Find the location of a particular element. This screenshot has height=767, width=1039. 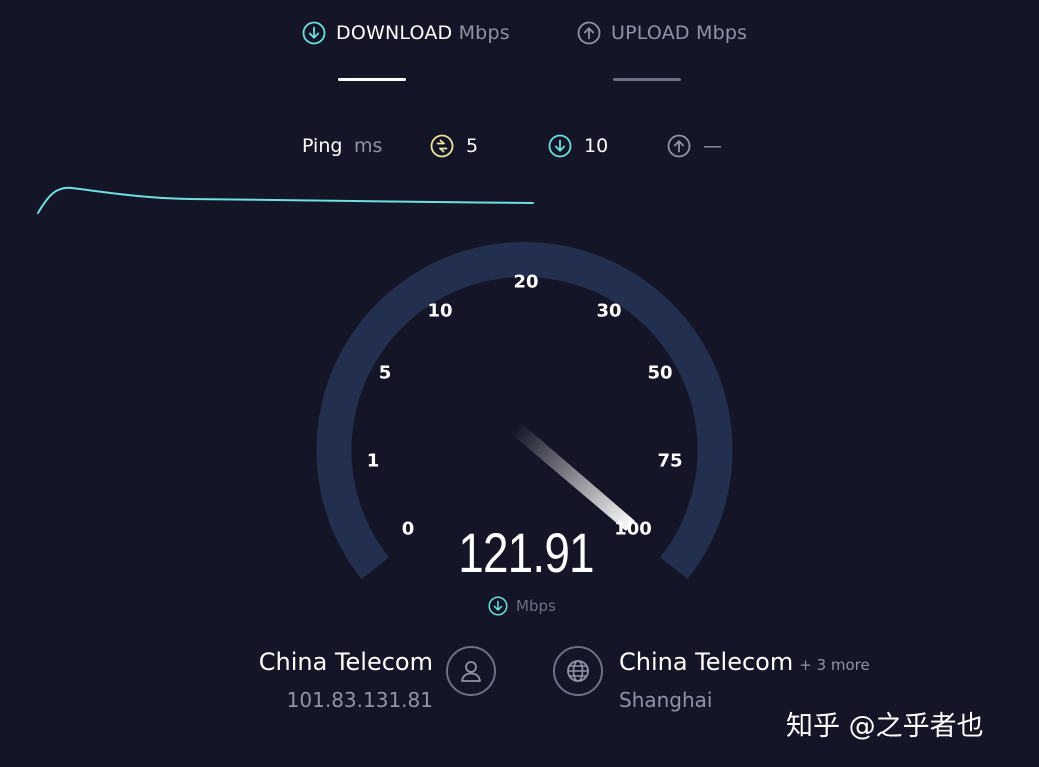

gauge-tick-label: 20 is located at coordinates (525, 282).